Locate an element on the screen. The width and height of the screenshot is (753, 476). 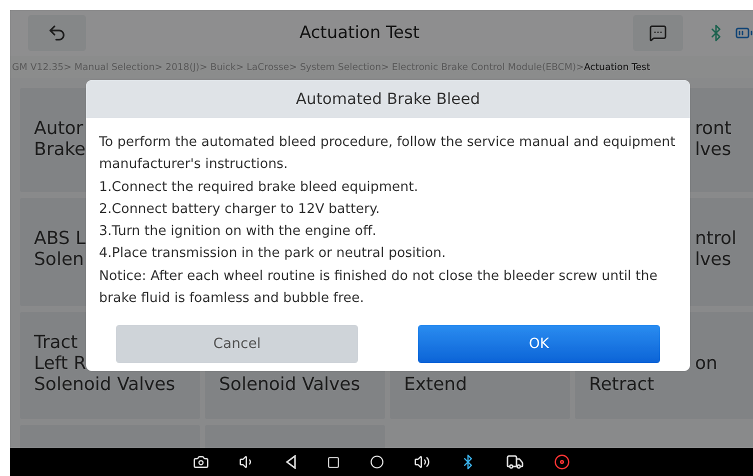
breadcrumb-current: Actuation Test is located at coordinates (617, 67).